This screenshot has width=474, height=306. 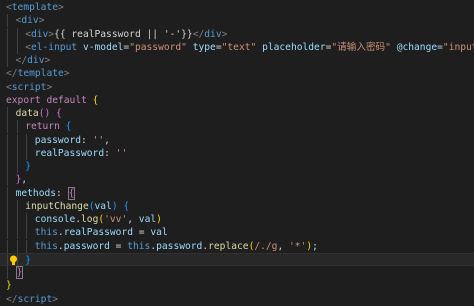 I want to click on code-token: this, so click(x=46, y=246).